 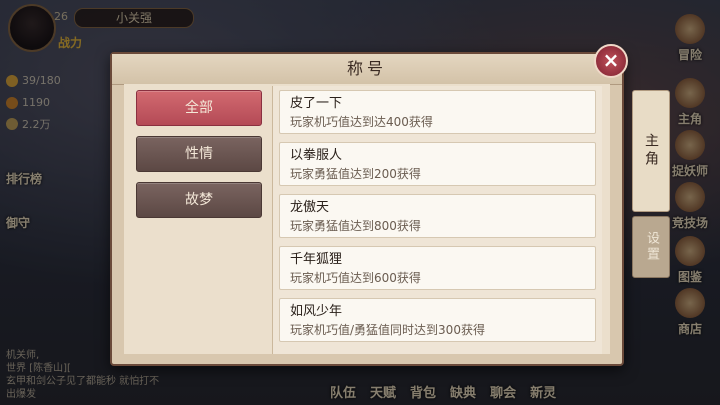 I want to click on title-item: 龙傲天 玩家勇猛值达到800获得, so click(x=437, y=216).